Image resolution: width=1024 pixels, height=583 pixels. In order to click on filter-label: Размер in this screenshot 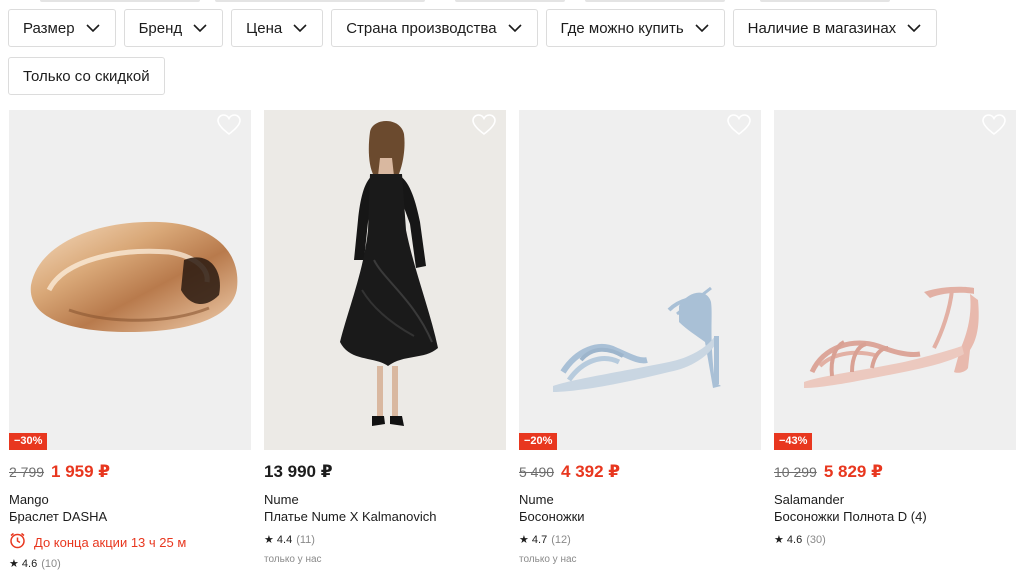, I will do `click(49, 28)`.